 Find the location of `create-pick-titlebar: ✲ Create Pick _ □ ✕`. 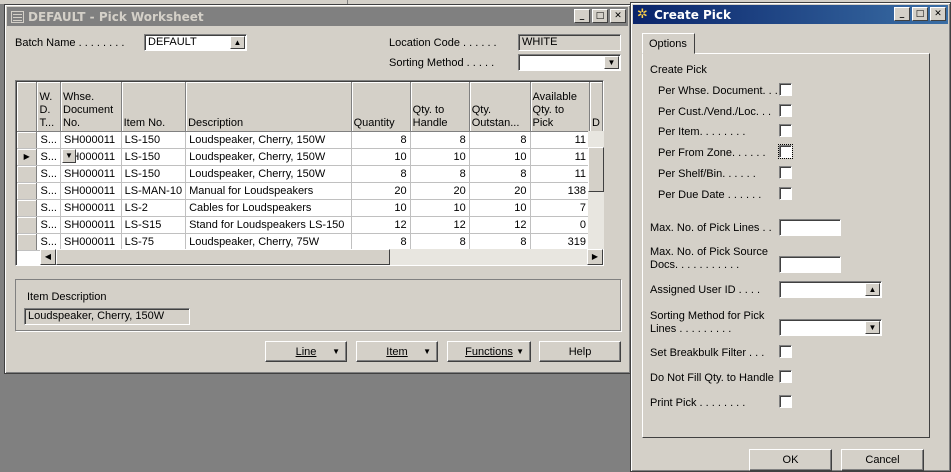

create-pick-titlebar: ✲ Create Pick _ □ ✕ is located at coordinates (790, 14).